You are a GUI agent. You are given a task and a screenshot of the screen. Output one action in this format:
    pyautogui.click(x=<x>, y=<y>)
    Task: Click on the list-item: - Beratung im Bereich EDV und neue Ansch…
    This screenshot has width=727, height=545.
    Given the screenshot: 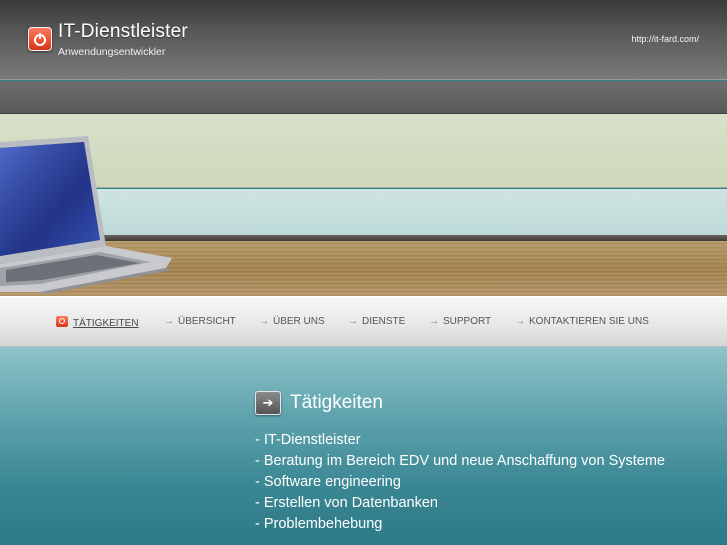 What is the action you would take?
    pyautogui.click(x=460, y=461)
    